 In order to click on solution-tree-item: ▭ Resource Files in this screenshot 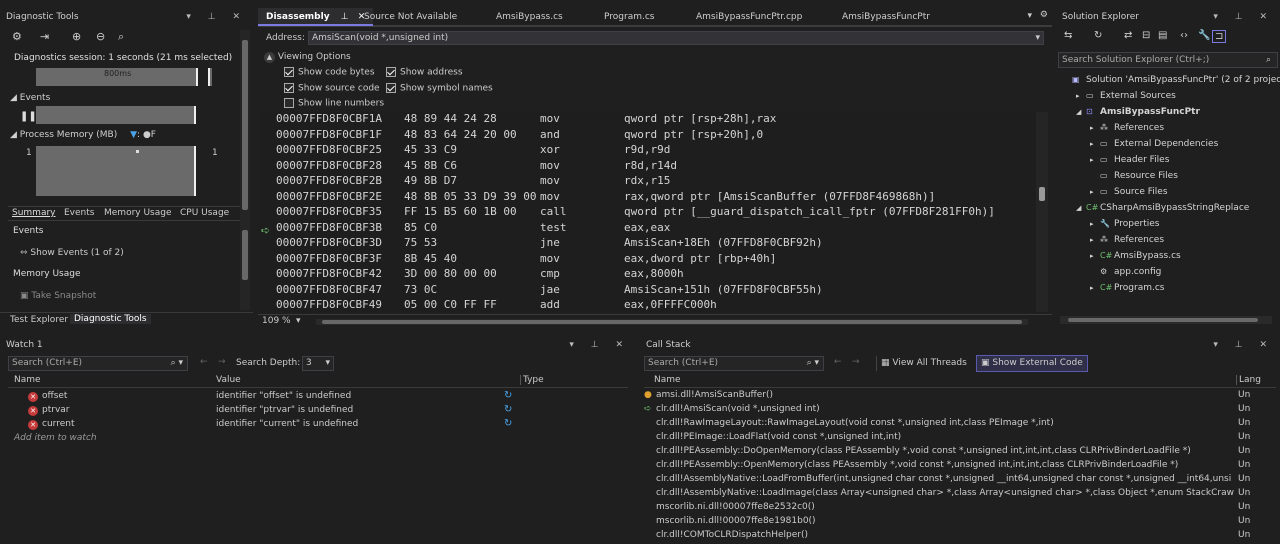, I will do `click(1134, 176)`.